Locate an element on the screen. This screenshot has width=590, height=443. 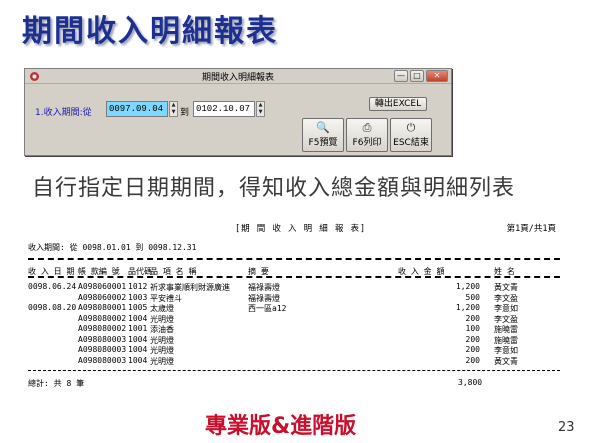
slide-title: 期間收入明細報表 is located at coordinates (150, 31).